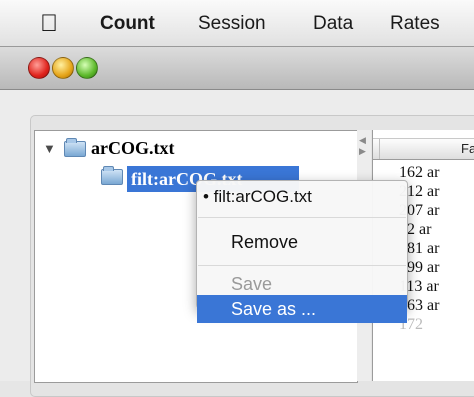  What do you see at coordinates (362, 151) in the screenshot?
I see `expand-right-arrow-icon: ▶` at bounding box center [362, 151].